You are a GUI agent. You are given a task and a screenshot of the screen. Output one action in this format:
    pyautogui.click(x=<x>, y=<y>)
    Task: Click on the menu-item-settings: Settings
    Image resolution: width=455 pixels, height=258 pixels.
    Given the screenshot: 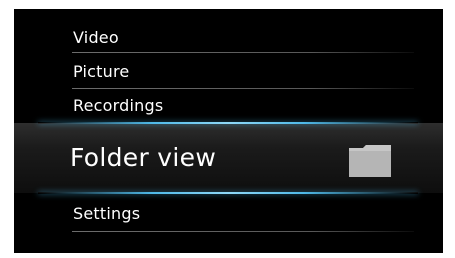 What is the action you would take?
    pyautogui.click(x=228, y=213)
    